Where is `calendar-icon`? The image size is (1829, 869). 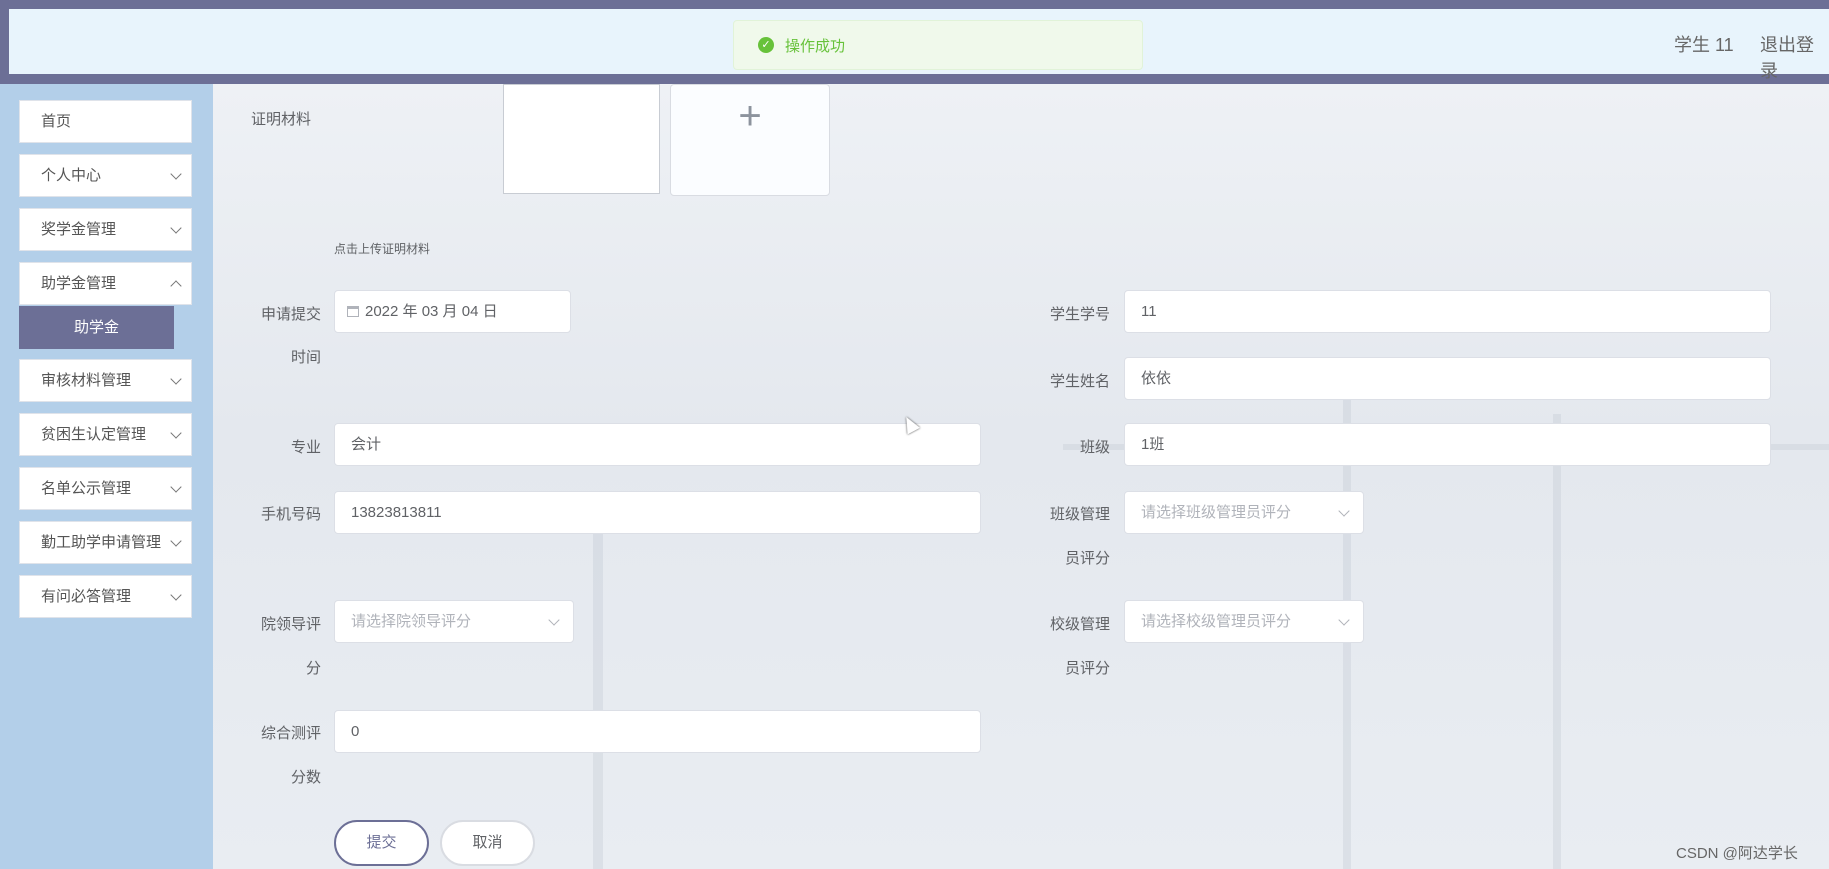 calendar-icon is located at coordinates (353, 311).